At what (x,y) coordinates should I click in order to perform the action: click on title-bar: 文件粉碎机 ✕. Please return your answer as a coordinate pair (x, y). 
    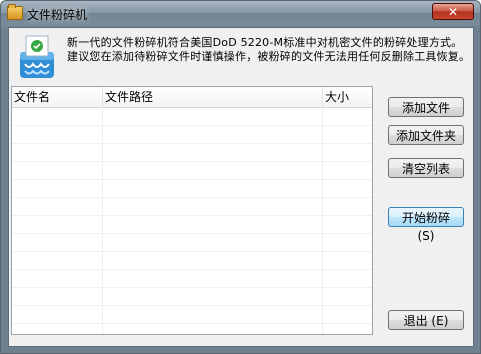
    Looking at the image, I should click on (240, 13).